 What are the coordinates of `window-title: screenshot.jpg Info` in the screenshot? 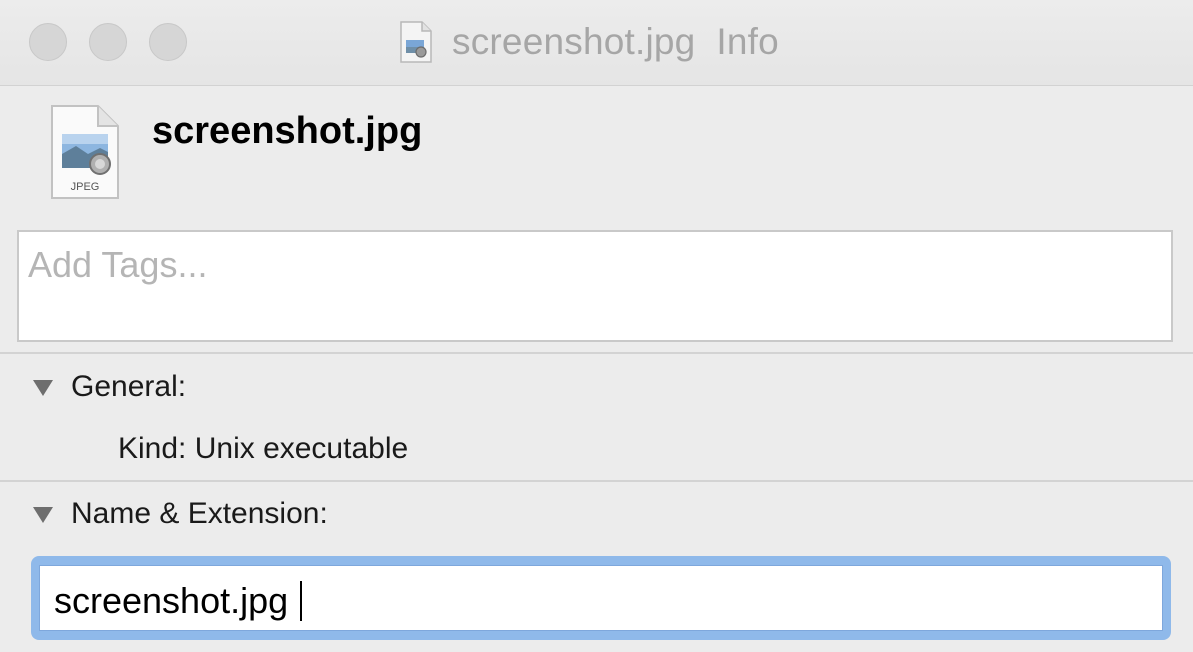 It's located at (588, 42).